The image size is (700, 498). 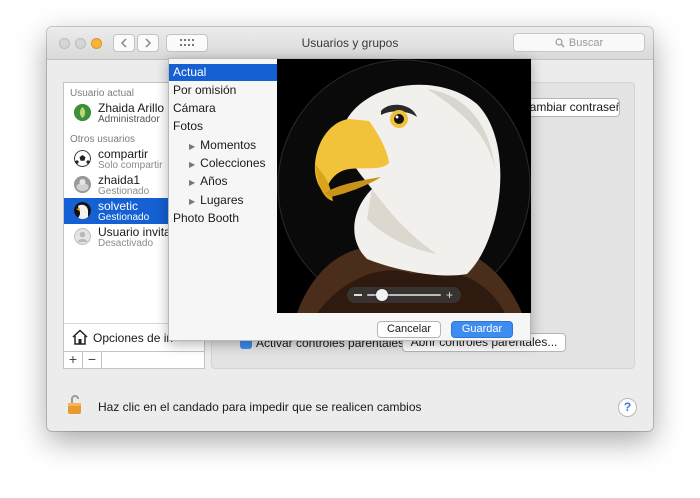 I want to click on user-silhouette-icon, so click(x=82, y=236).